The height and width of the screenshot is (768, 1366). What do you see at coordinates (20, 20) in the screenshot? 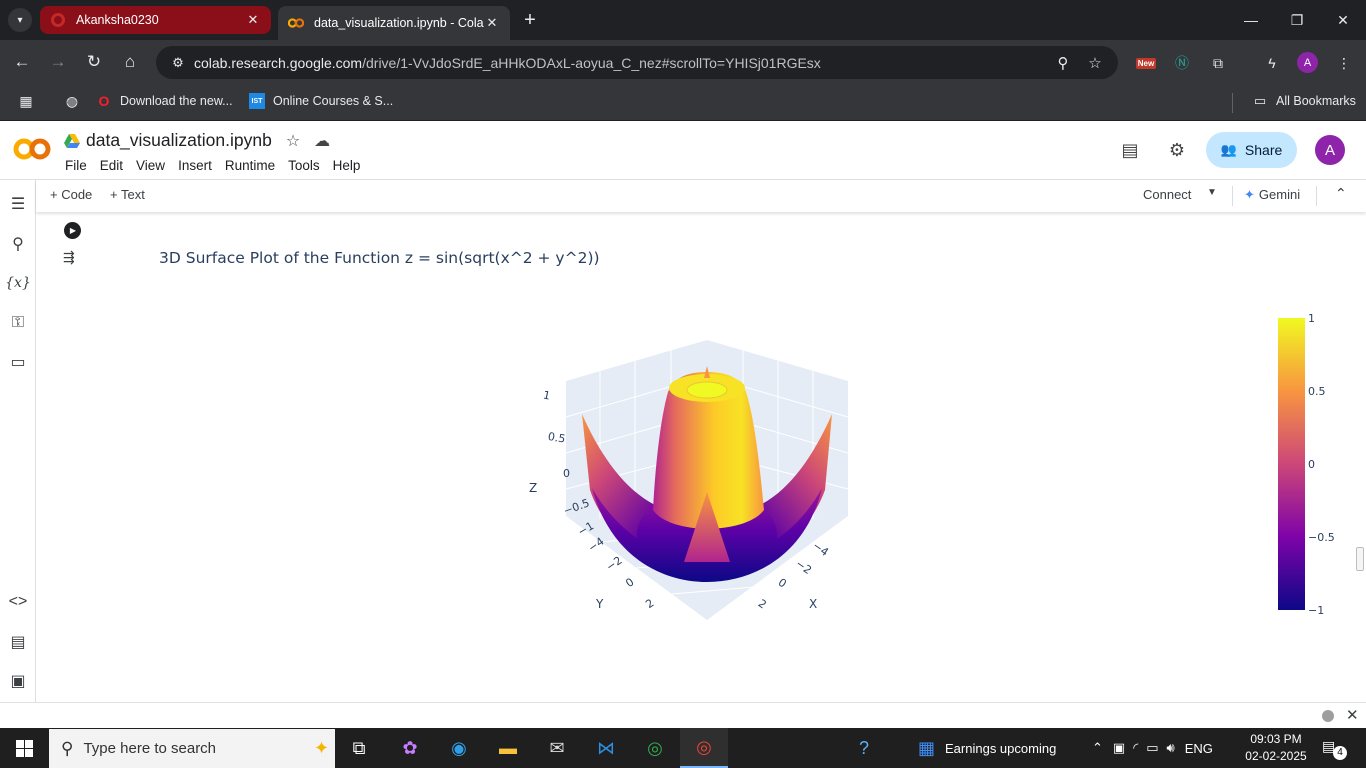
I see `tab-search-button: ▾` at bounding box center [20, 20].